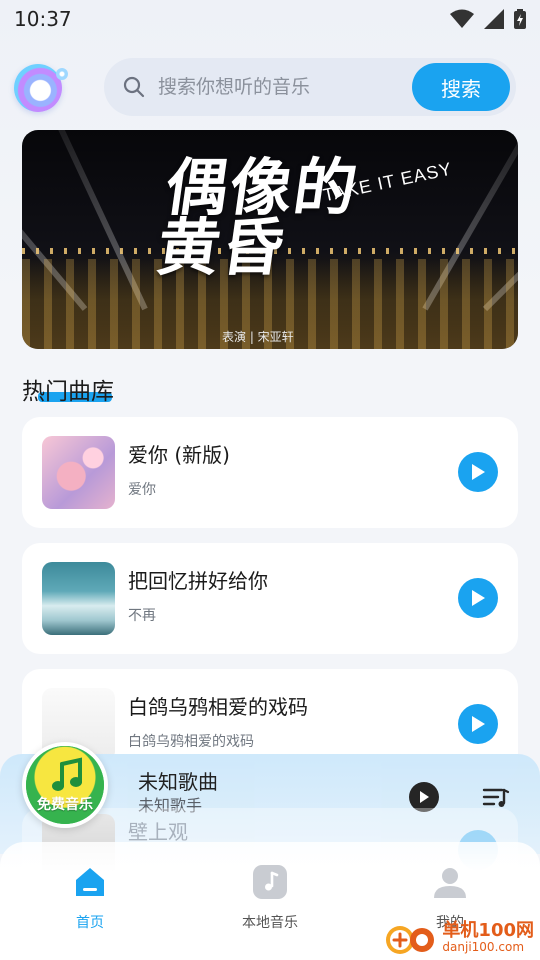 The height and width of the screenshot is (960, 540). What do you see at coordinates (65, 805) in the screenshot?
I see `badge-label: 免费音乐` at bounding box center [65, 805].